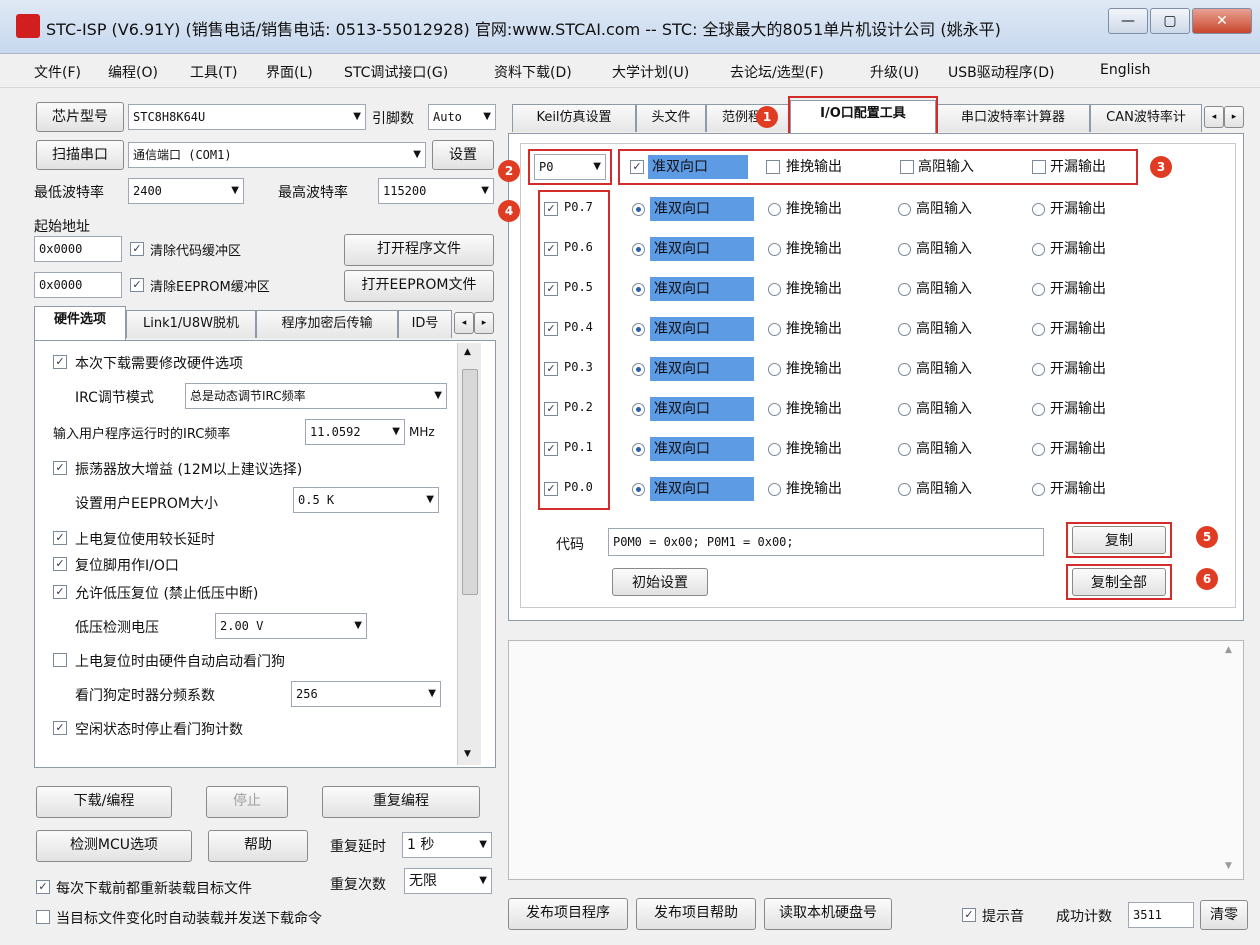 Image resolution: width=1260 pixels, height=945 pixels. What do you see at coordinates (43, 917) in the screenshot?
I see `auto-load-checkbox` at bounding box center [43, 917].